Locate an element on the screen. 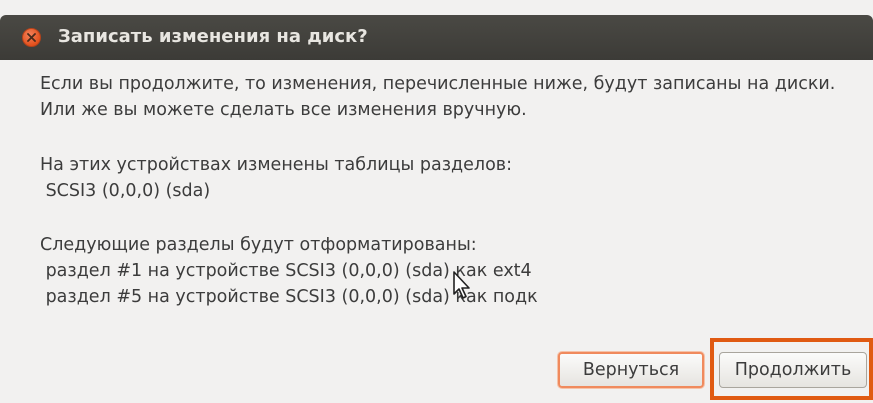  close-icon is located at coordinates (31, 37).